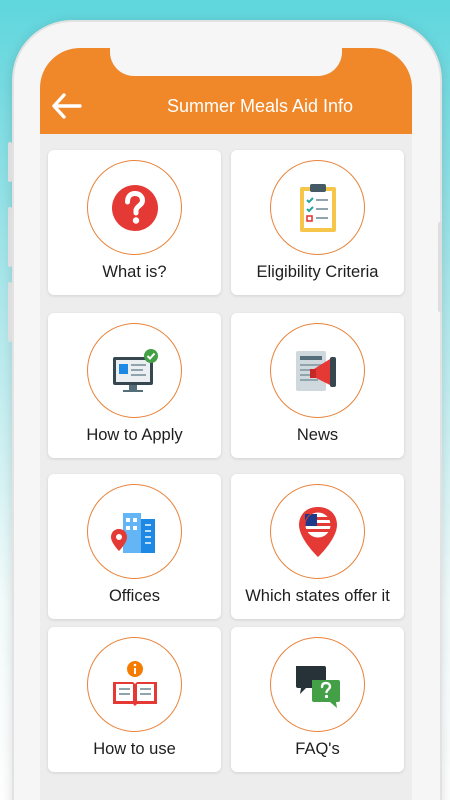  I want to click on office-building-pin-icon, so click(132, 532).